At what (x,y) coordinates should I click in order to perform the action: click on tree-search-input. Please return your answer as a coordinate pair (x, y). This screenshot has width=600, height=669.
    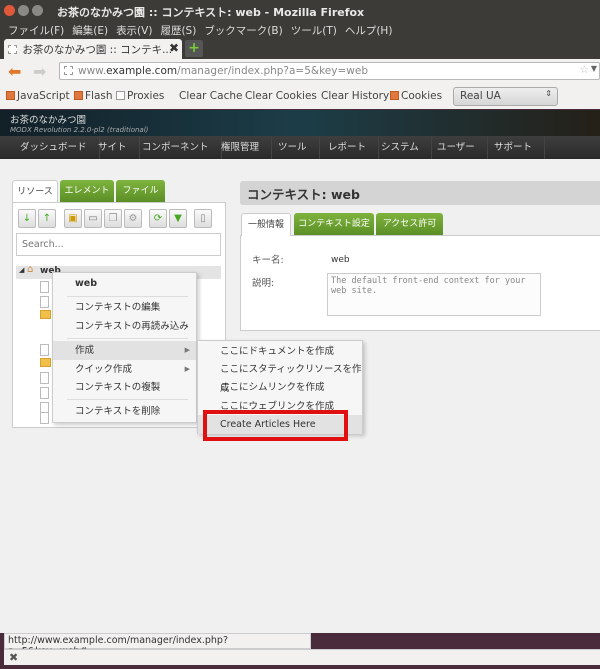
    Looking at the image, I should click on (118, 244).